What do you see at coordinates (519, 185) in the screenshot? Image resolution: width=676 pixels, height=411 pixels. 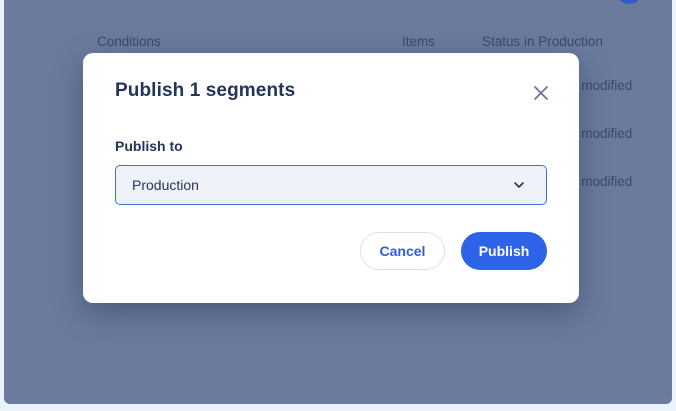 I see `chevron-down-icon` at bounding box center [519, 185].